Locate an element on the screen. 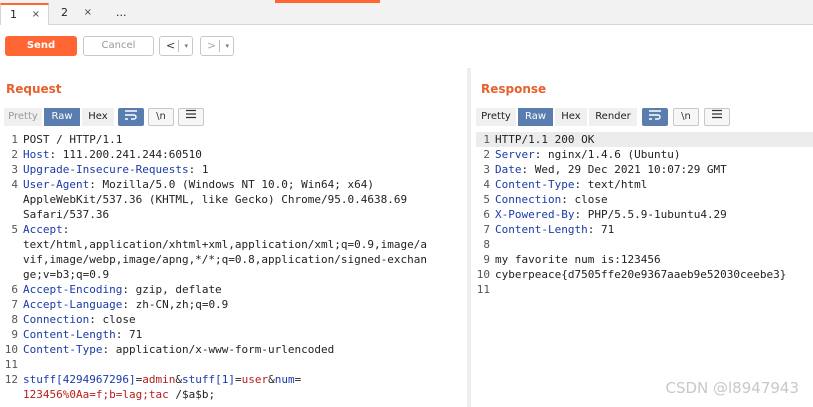 This screenshot has width=813, height=407. line-content: my favorite num is:123456 is located at coordinates (578, 259).